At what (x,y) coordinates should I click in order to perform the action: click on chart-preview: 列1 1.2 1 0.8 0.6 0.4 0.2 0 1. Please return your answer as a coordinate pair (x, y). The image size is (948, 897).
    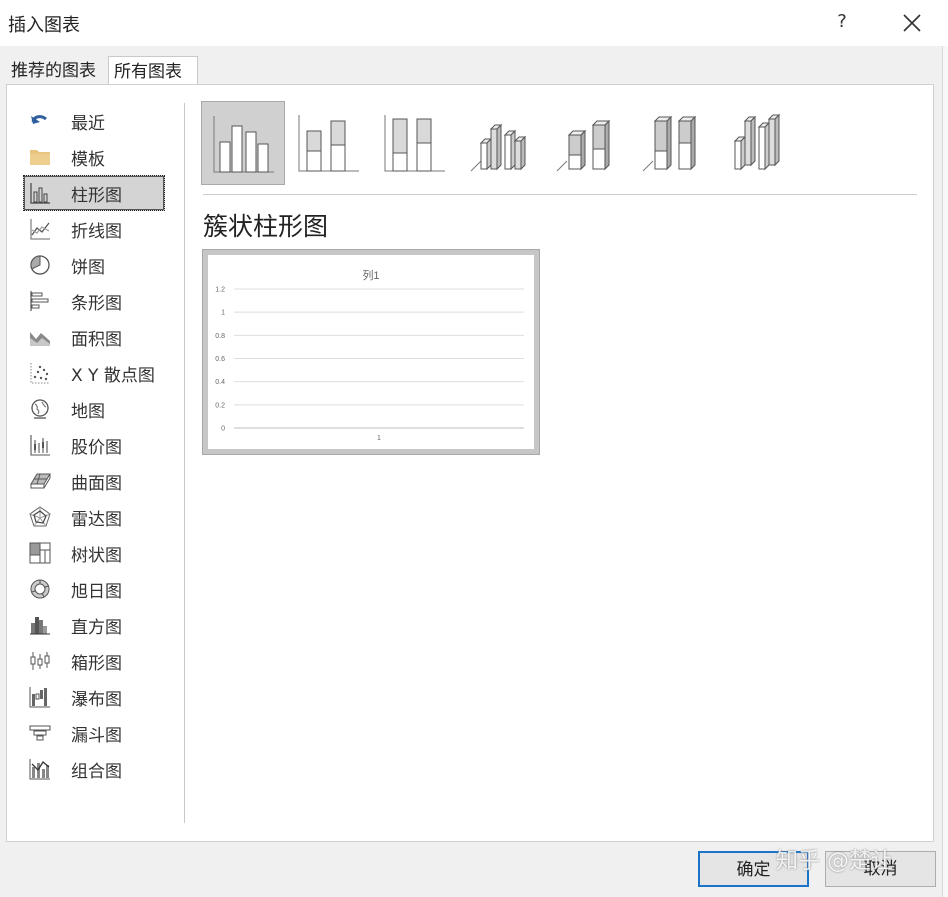
    Looking at the image, I should click on (371, 352).